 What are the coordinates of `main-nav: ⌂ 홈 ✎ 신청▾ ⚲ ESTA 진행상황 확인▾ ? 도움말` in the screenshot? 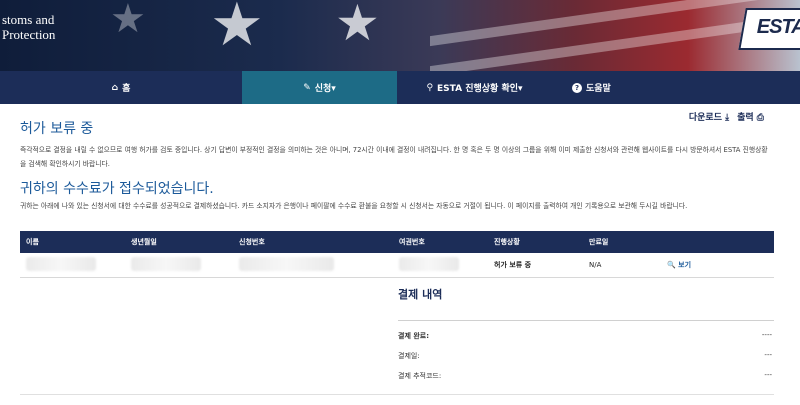 It's located at (400, 87).